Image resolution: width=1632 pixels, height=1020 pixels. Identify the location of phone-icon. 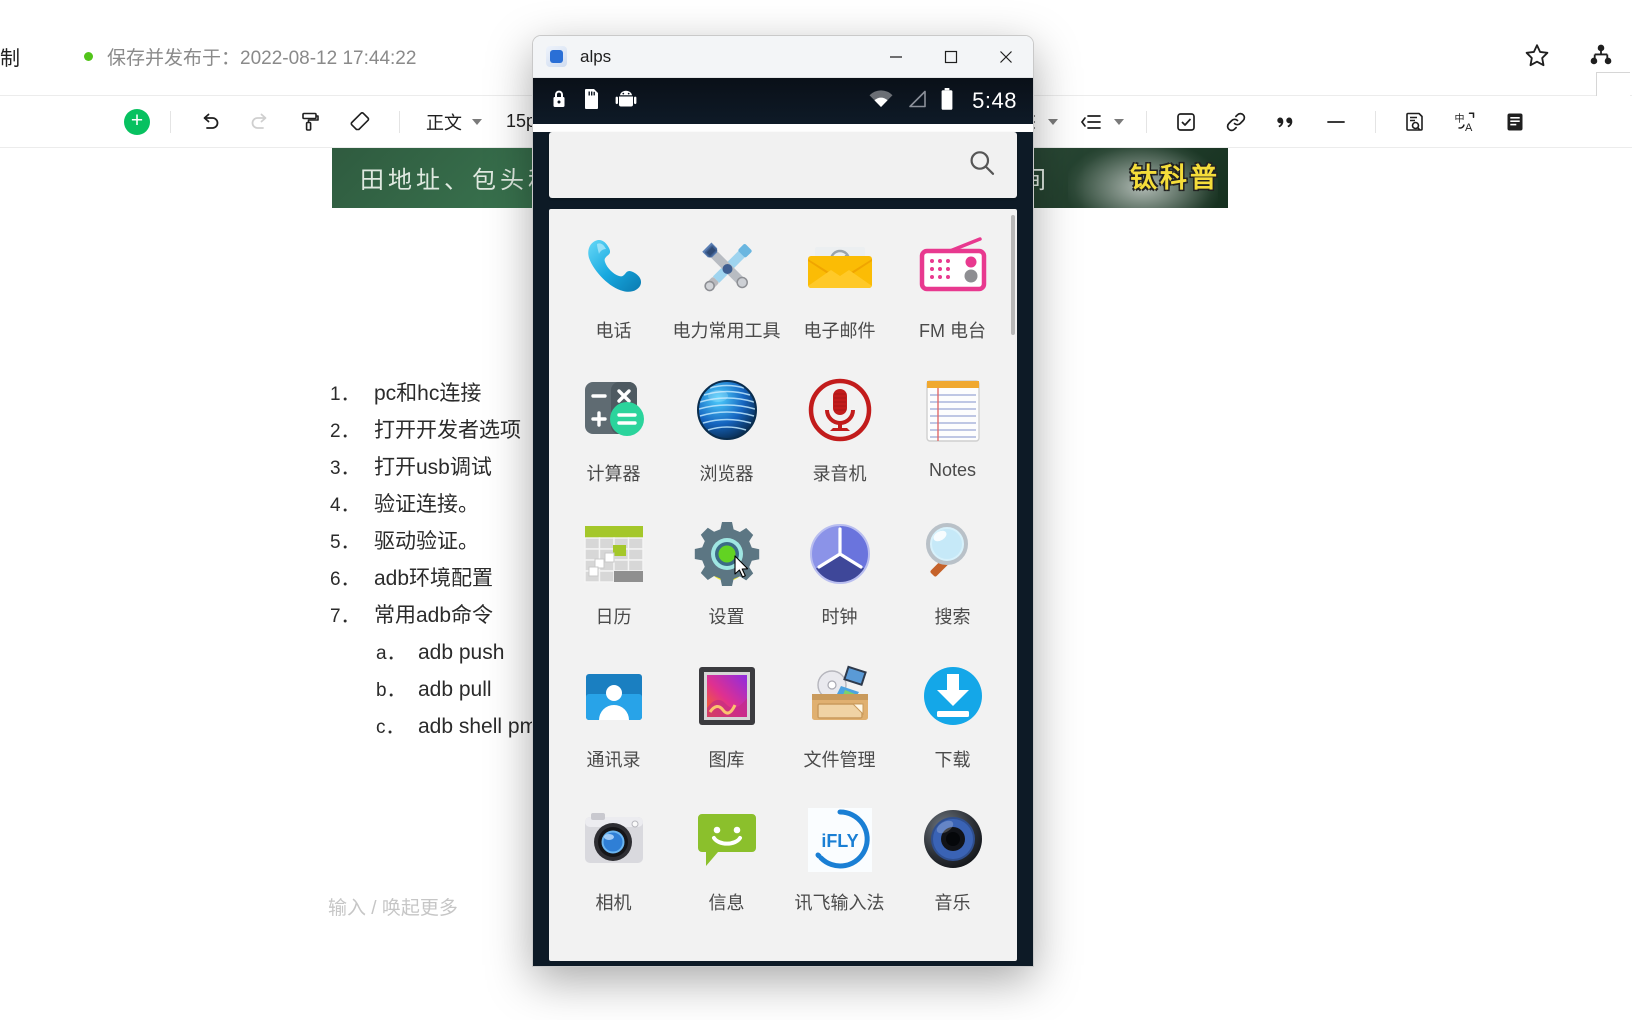
(614, 268).